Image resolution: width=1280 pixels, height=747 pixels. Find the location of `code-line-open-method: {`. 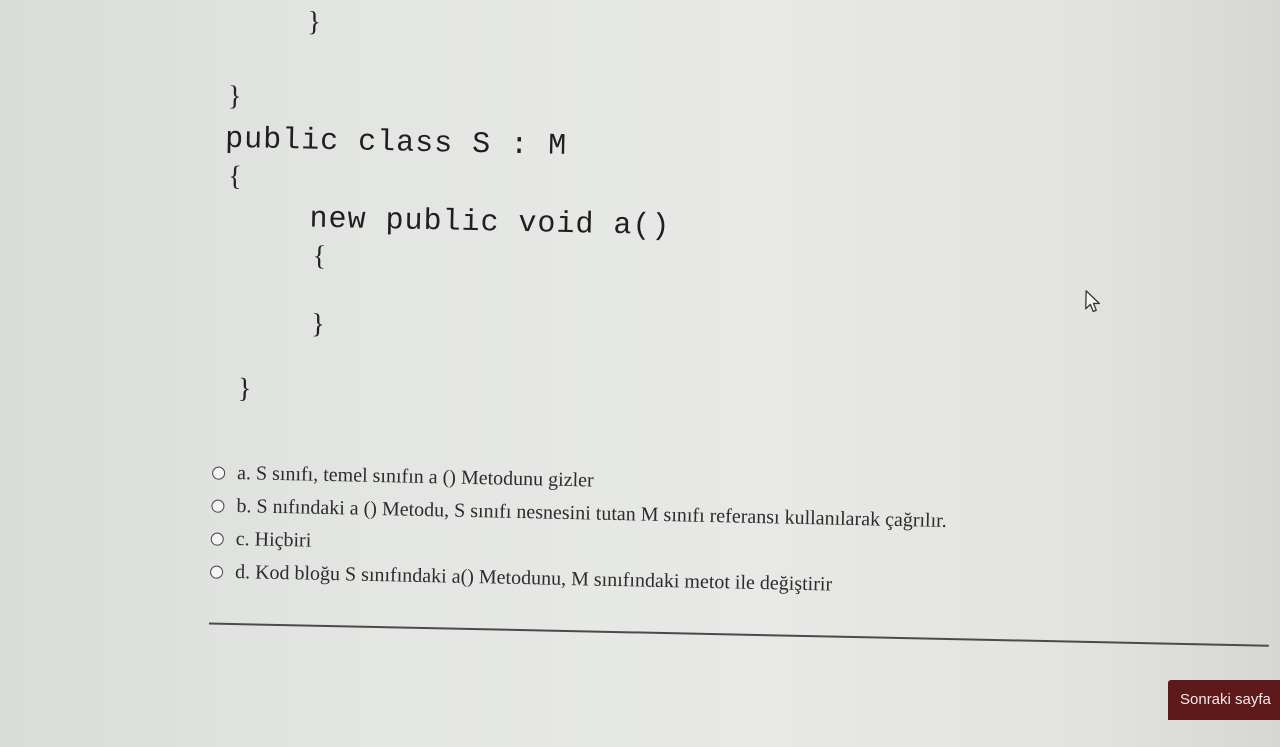

code-line-open-method: { is located at coordinates (319, 256).